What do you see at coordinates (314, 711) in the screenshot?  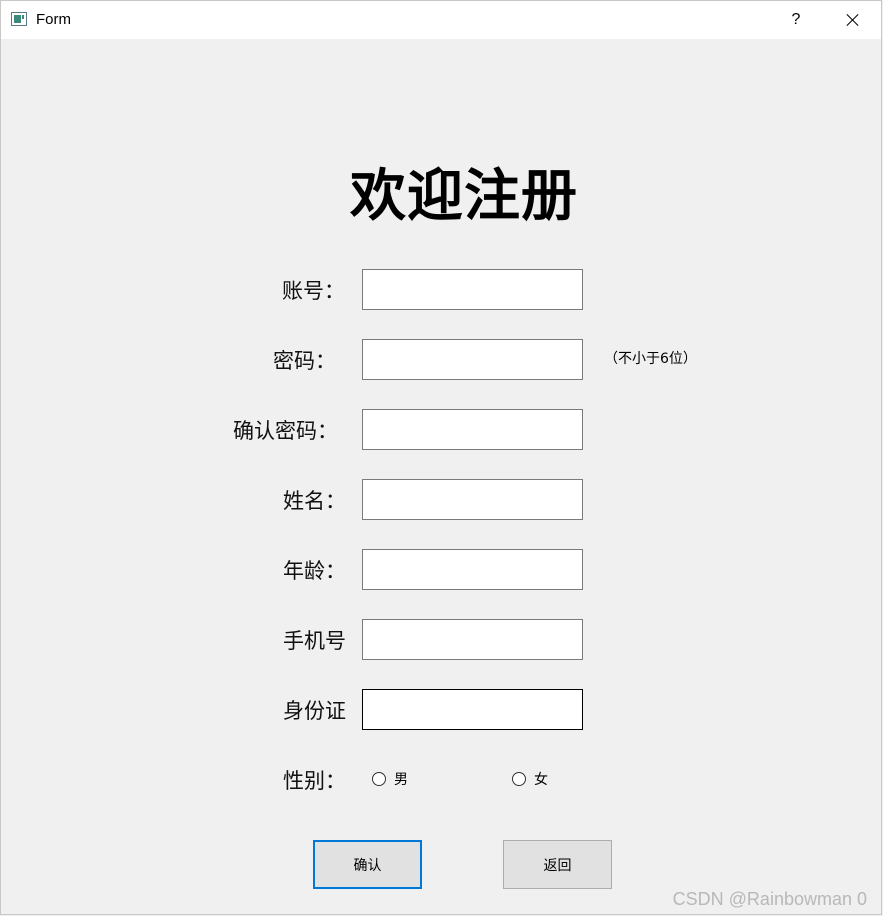 I see `id-card-label: 身份证` at bounding box center [314, 711].